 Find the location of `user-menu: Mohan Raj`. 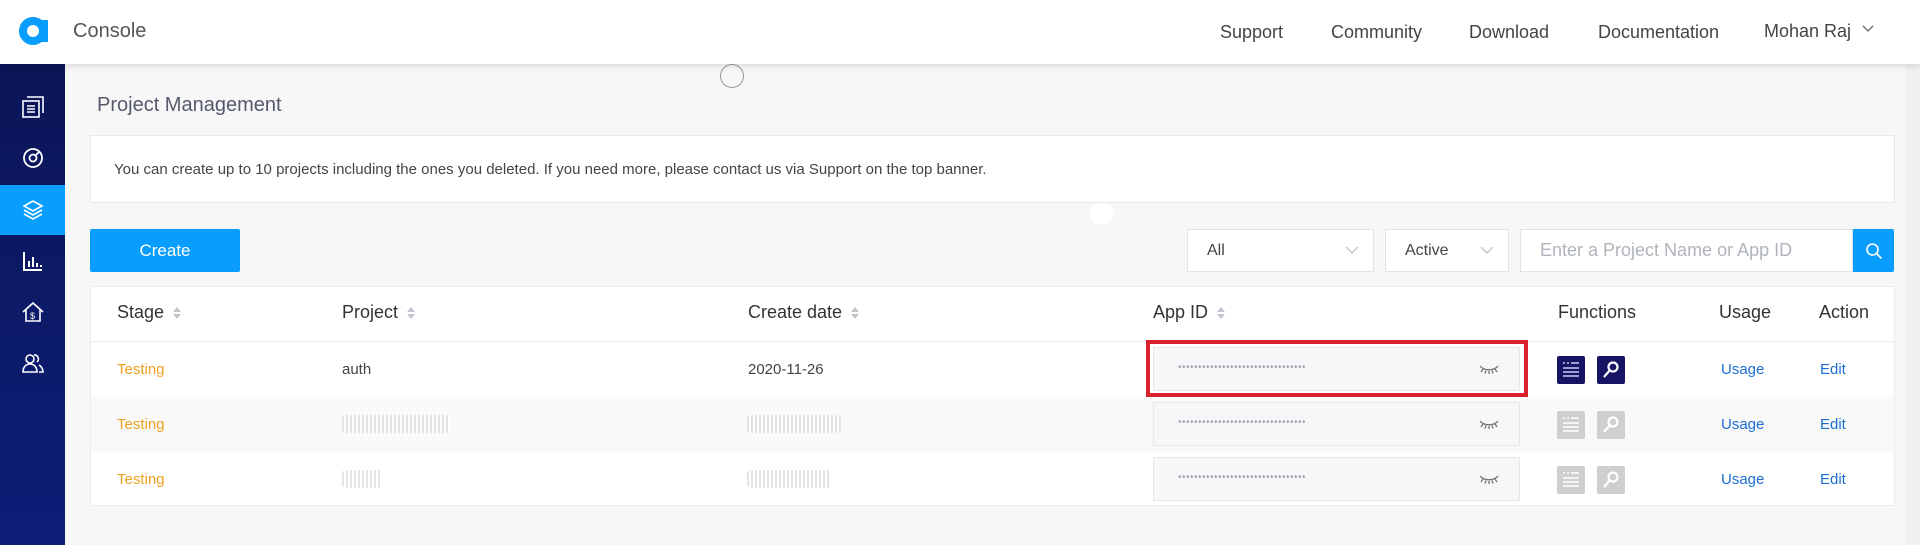

user-menu: Mohan Raj is located at coordinates (1807, 31).